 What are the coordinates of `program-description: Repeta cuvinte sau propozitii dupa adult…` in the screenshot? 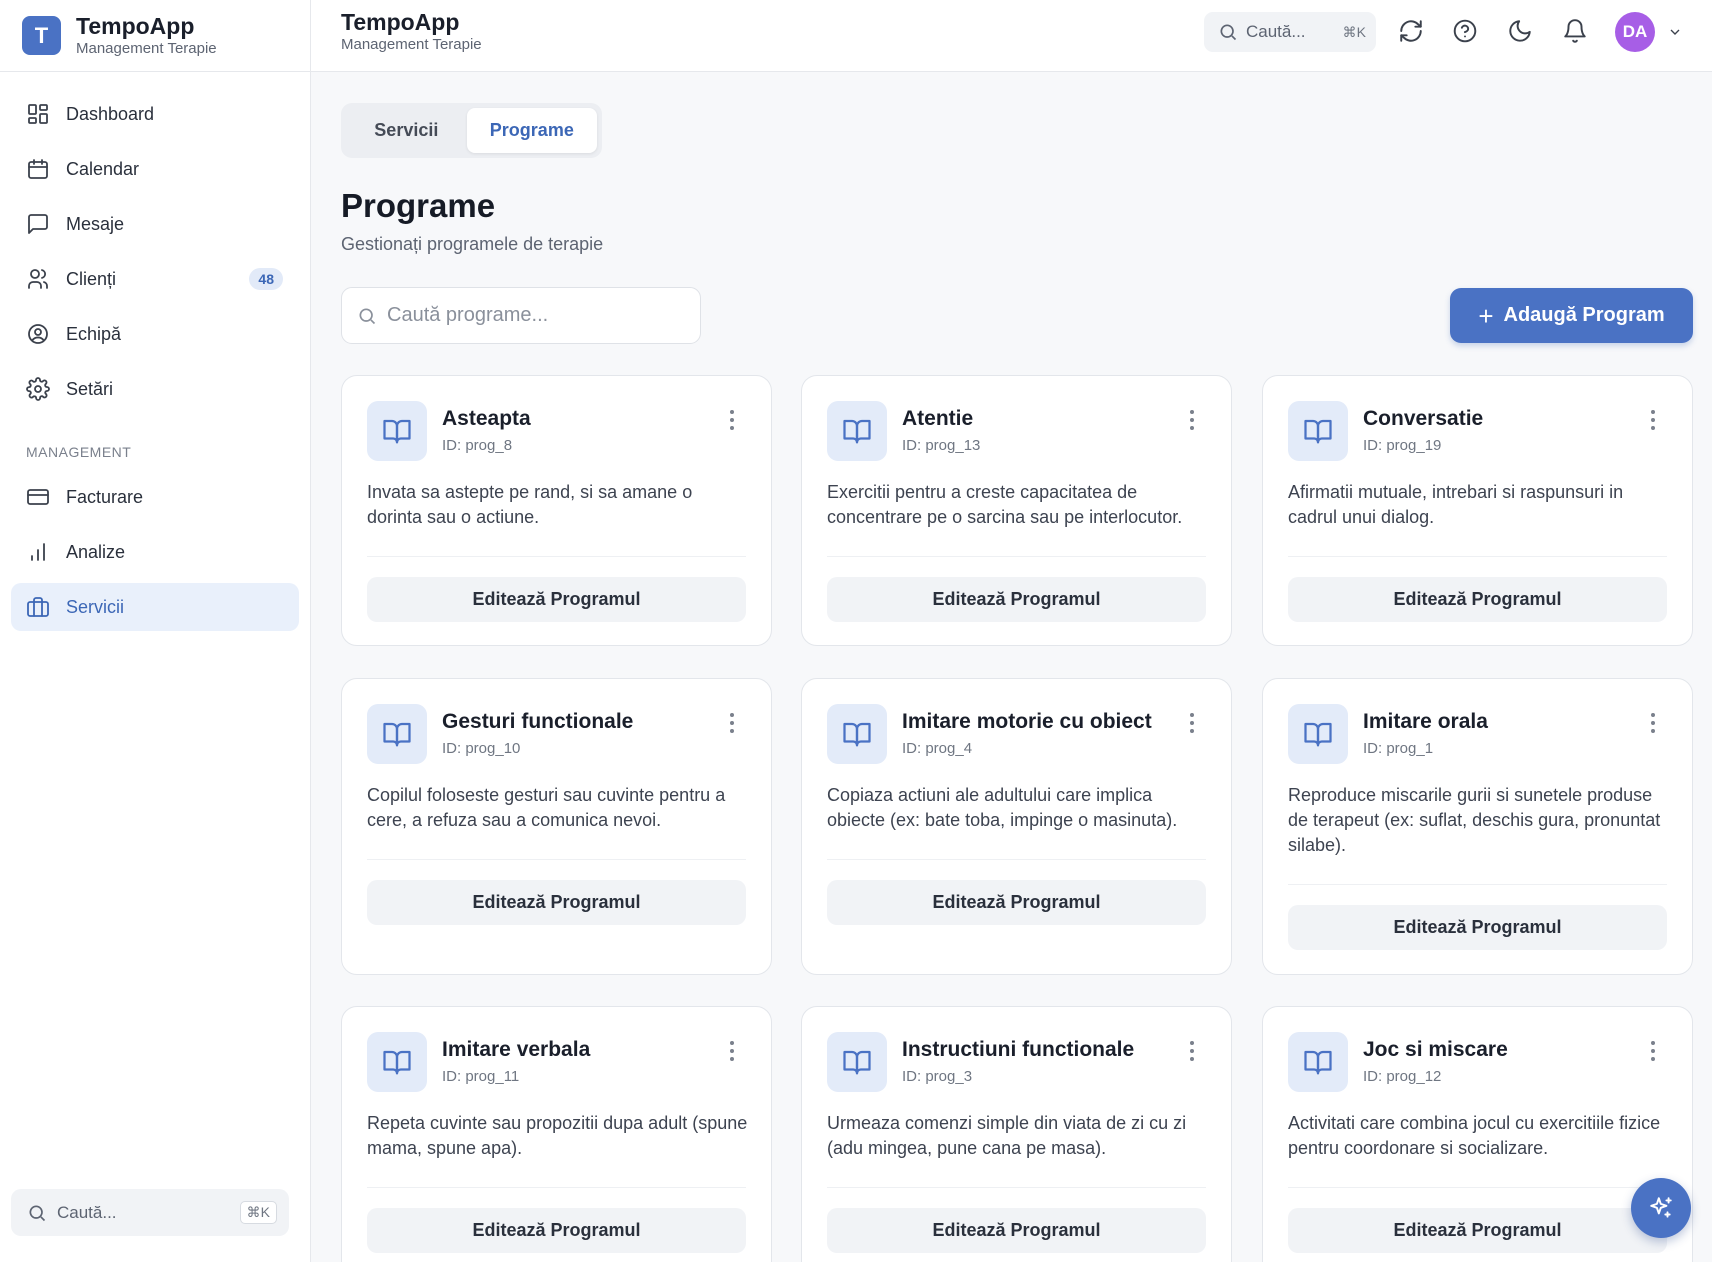 It's located at (557, 1135).